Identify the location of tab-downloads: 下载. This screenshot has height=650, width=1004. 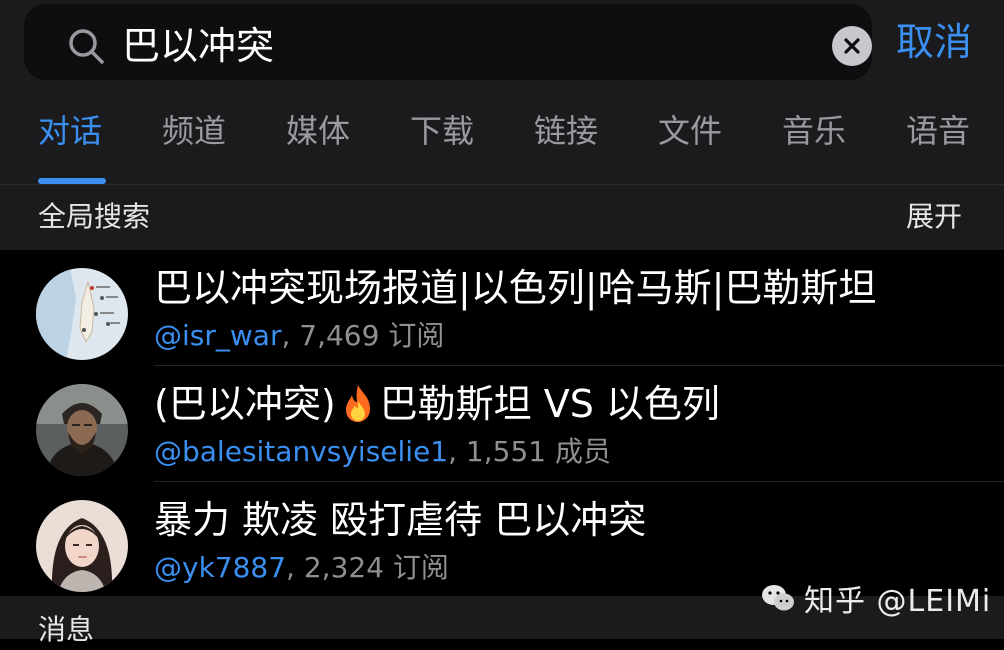
(442, 133).